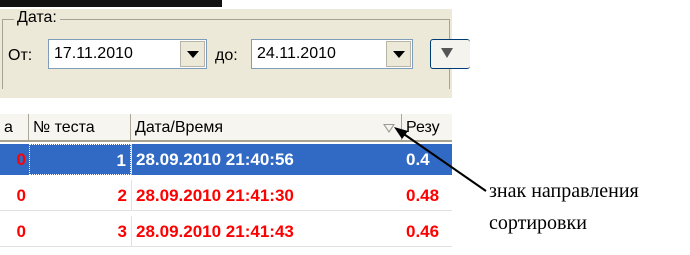 The image size is (690, 255). I want to click on arrowhead-icon, so click(401, 133).